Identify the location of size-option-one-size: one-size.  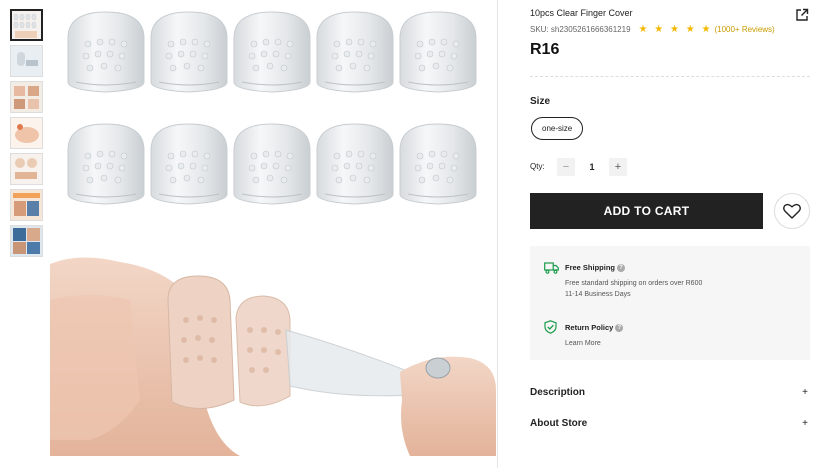
(557, 128).